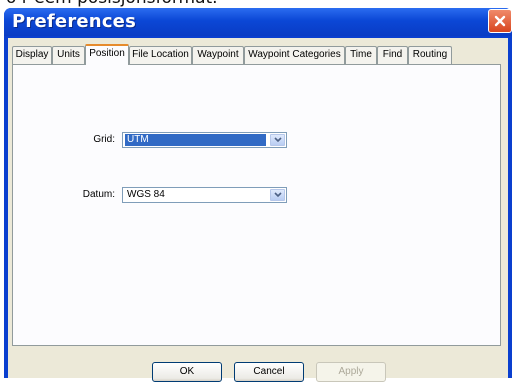 The height and width of the screenshot is (382, 512). I want to click on ok-button: OK, so click(187, 372).